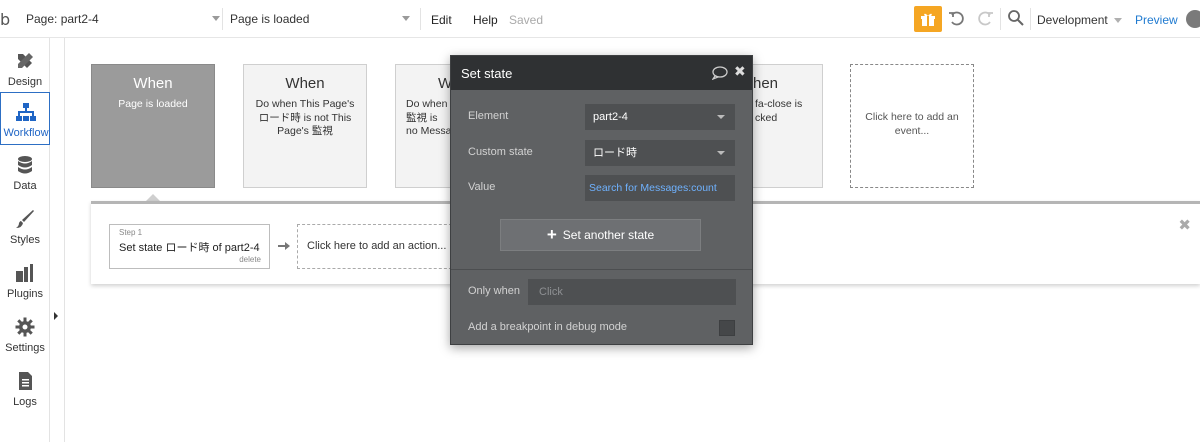 This screenshot has height=442, width=1200. Describe the element at coordinates (25, 348) in the screenshot. I see `sidebar-item-label: Settings` at that location.